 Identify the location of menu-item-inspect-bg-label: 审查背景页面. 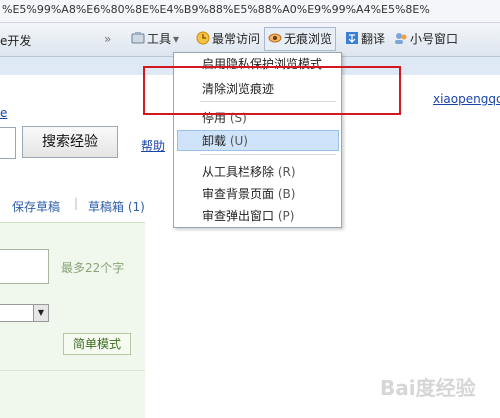
(238, 194).